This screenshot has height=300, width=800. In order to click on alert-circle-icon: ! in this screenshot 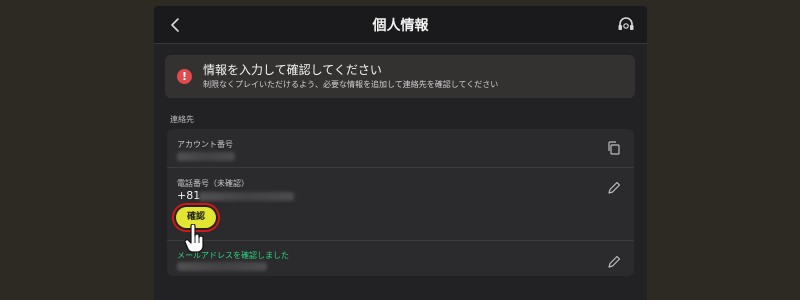, I will do `click(184, 76)`.